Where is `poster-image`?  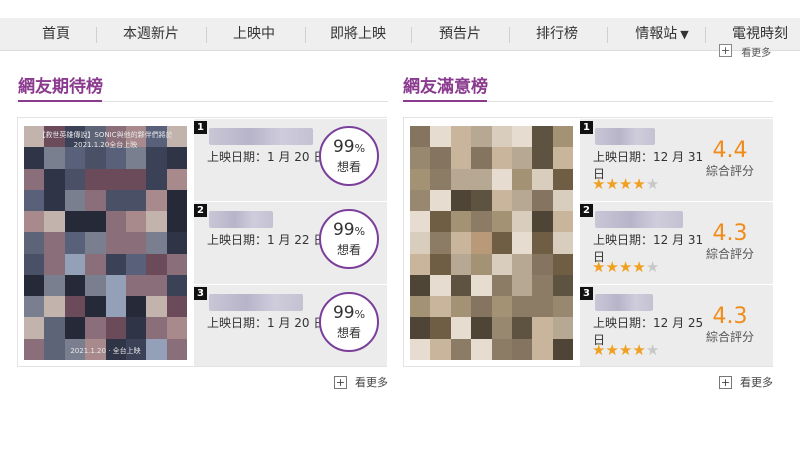
poster-image is located at coordinates (491, 243).